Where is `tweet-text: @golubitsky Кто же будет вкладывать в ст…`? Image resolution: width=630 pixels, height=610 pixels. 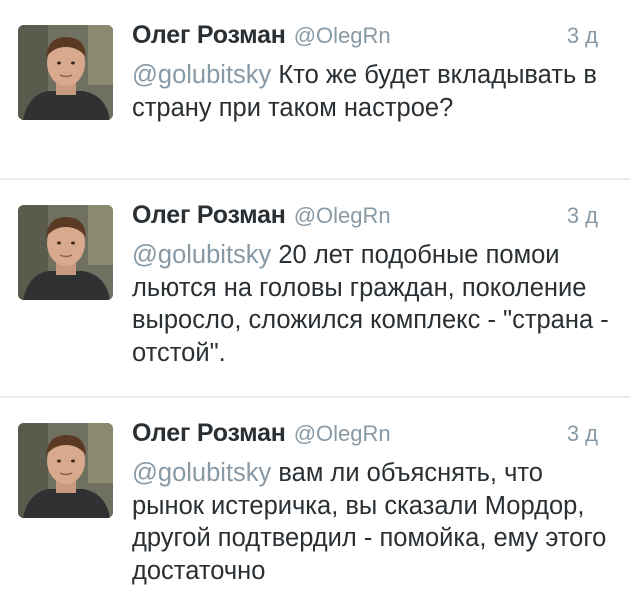
tweet-text: @golubitsky Кто же будет вкладывать в ст… is located at coordinates (372, 91).